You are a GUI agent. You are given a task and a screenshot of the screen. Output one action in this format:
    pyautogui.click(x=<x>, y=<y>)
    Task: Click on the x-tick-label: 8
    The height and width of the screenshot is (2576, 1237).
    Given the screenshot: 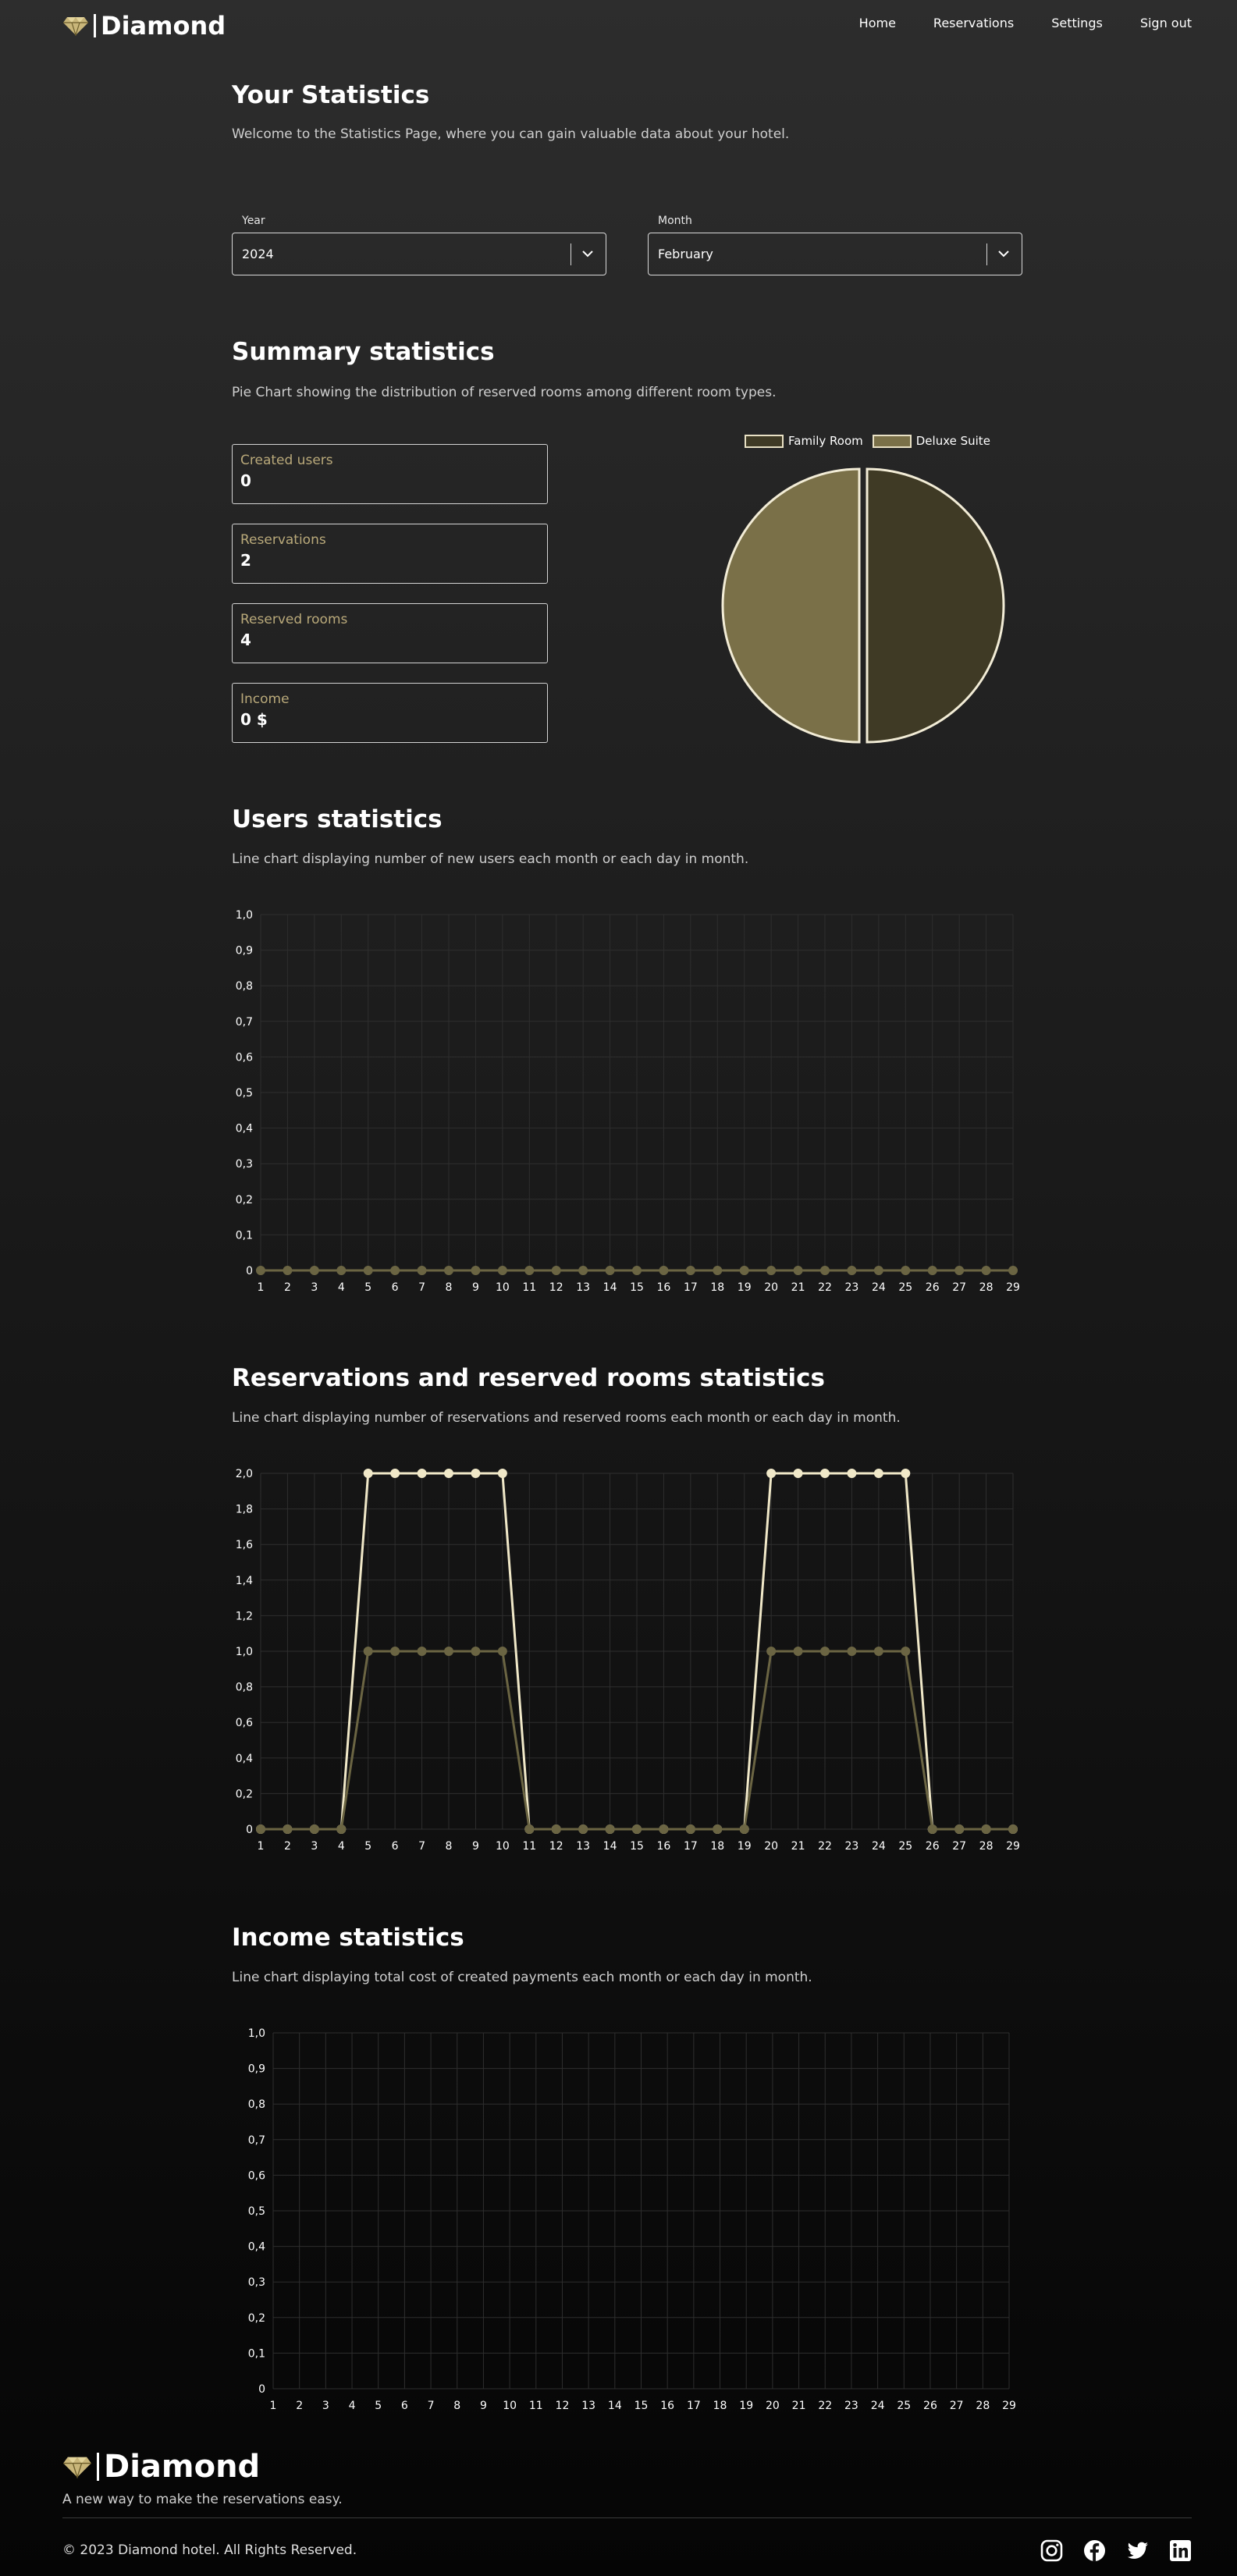 What is the action you would take?
    pyautogui.click(x=450, y=1847)
    